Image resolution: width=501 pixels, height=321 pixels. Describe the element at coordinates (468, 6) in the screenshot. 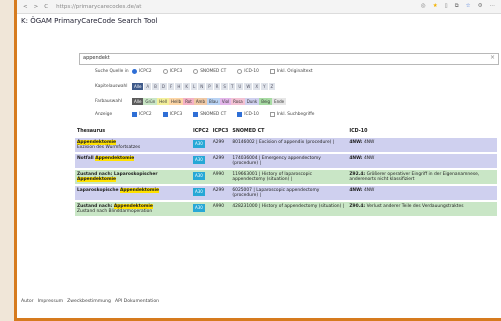

I see `favorites-icon: ☆` at that location.